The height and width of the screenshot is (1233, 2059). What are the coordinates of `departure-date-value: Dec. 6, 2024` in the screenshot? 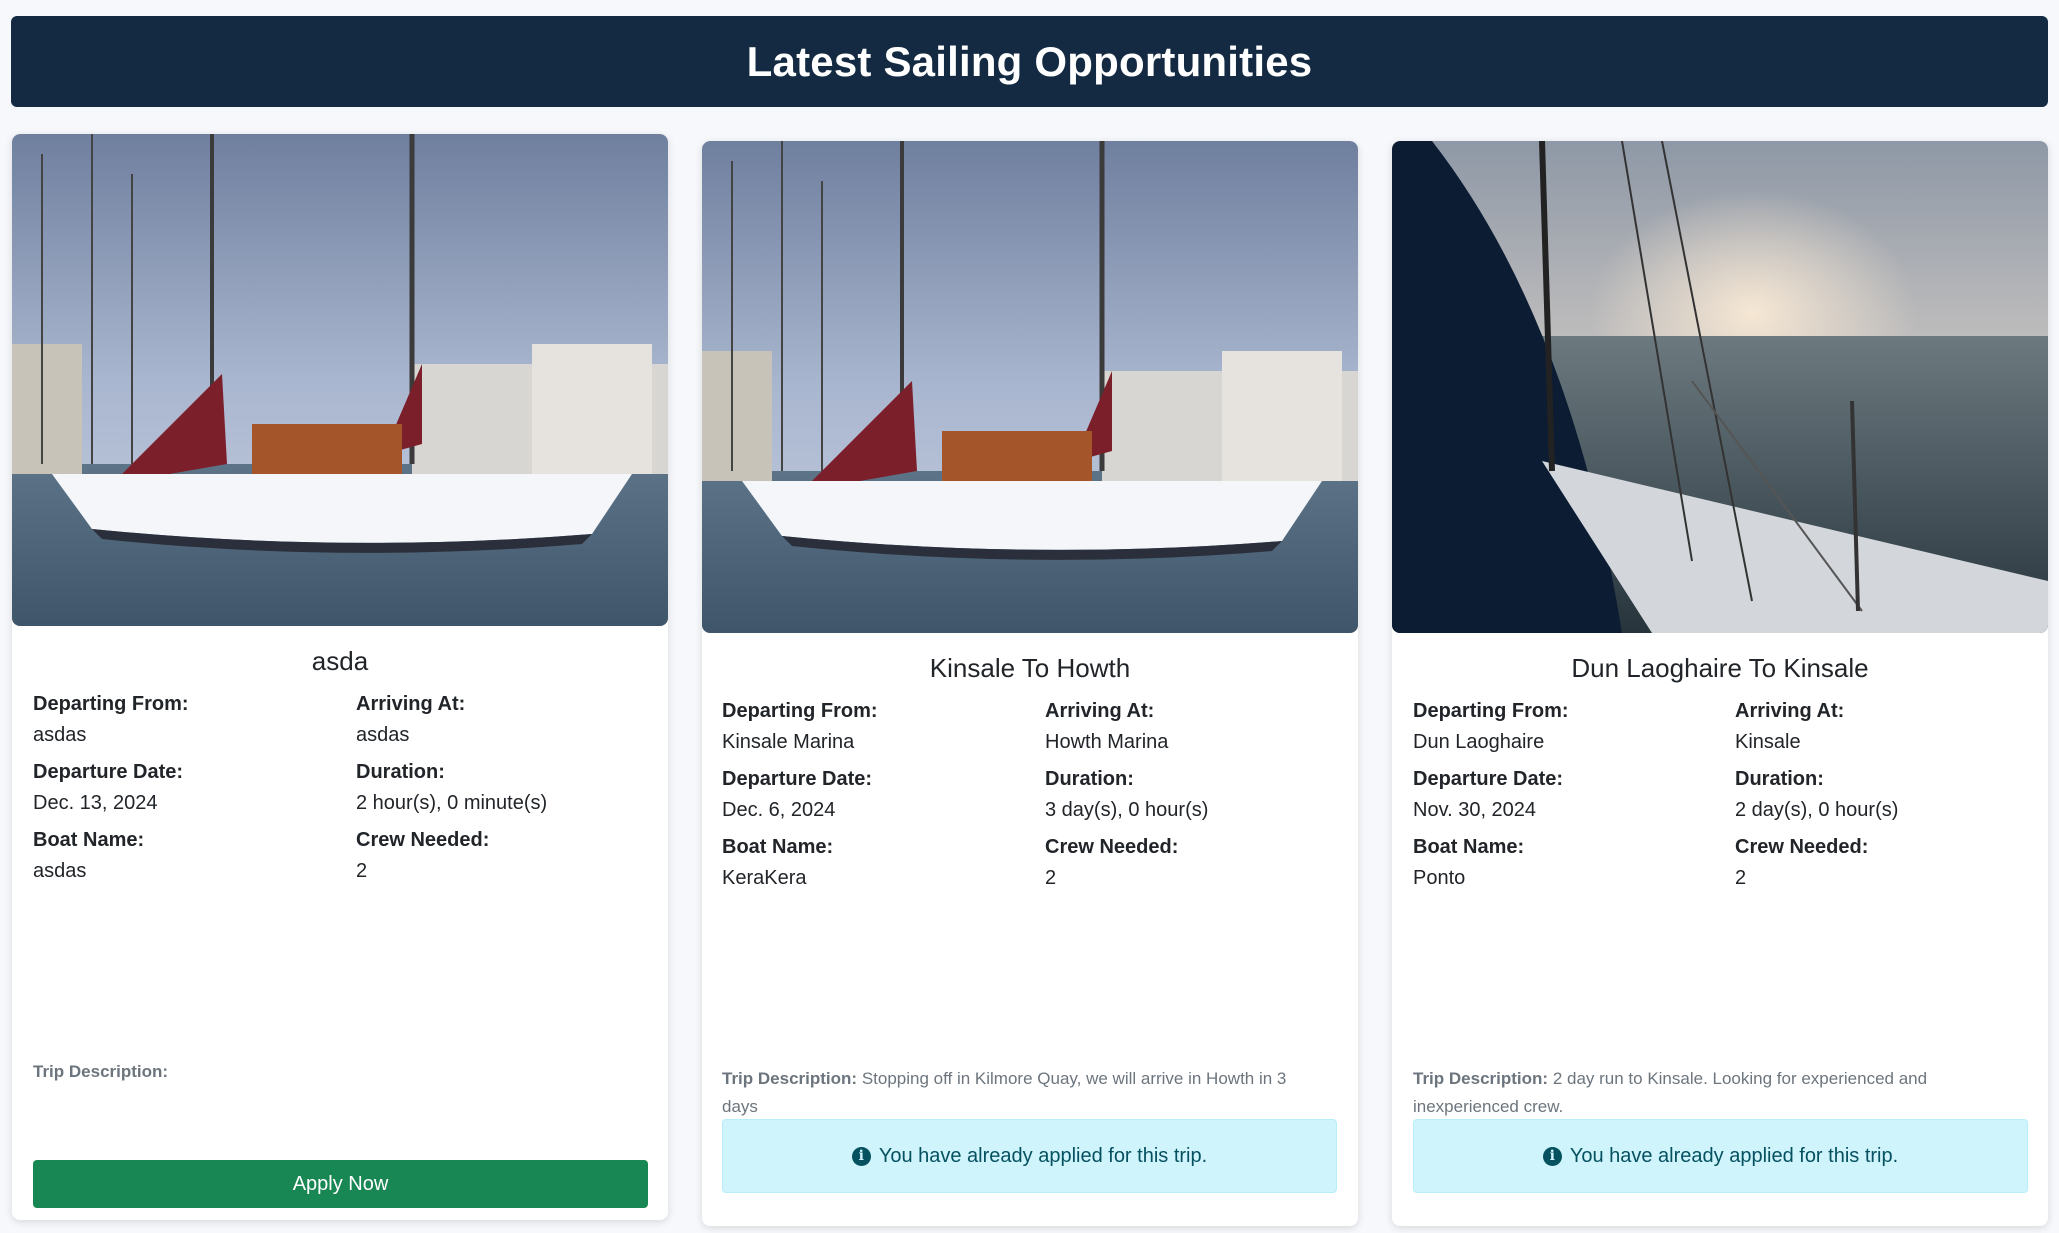 It's located at (779, 810).